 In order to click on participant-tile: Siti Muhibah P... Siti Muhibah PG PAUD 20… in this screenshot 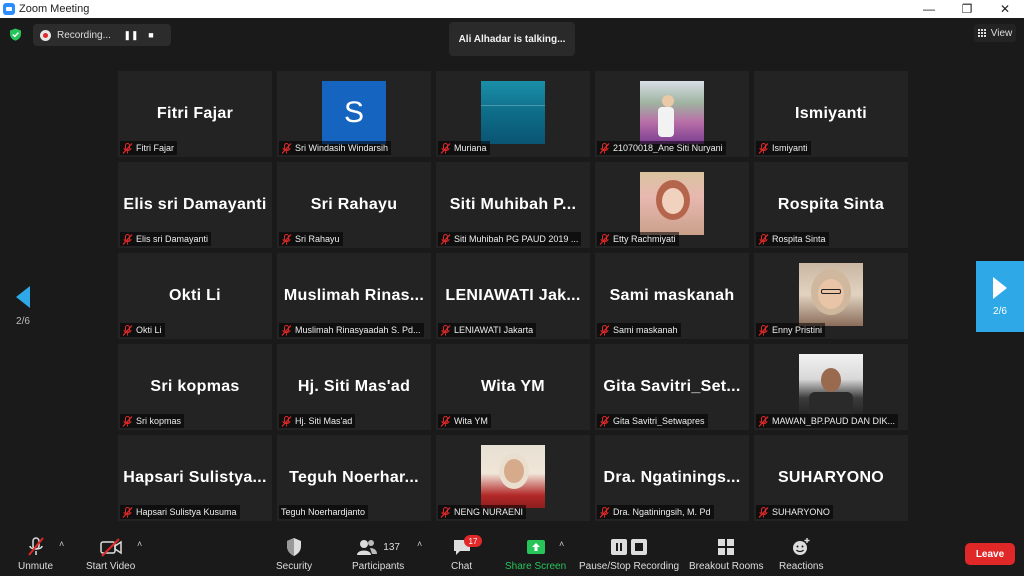, I will do `click(513, 205)`.